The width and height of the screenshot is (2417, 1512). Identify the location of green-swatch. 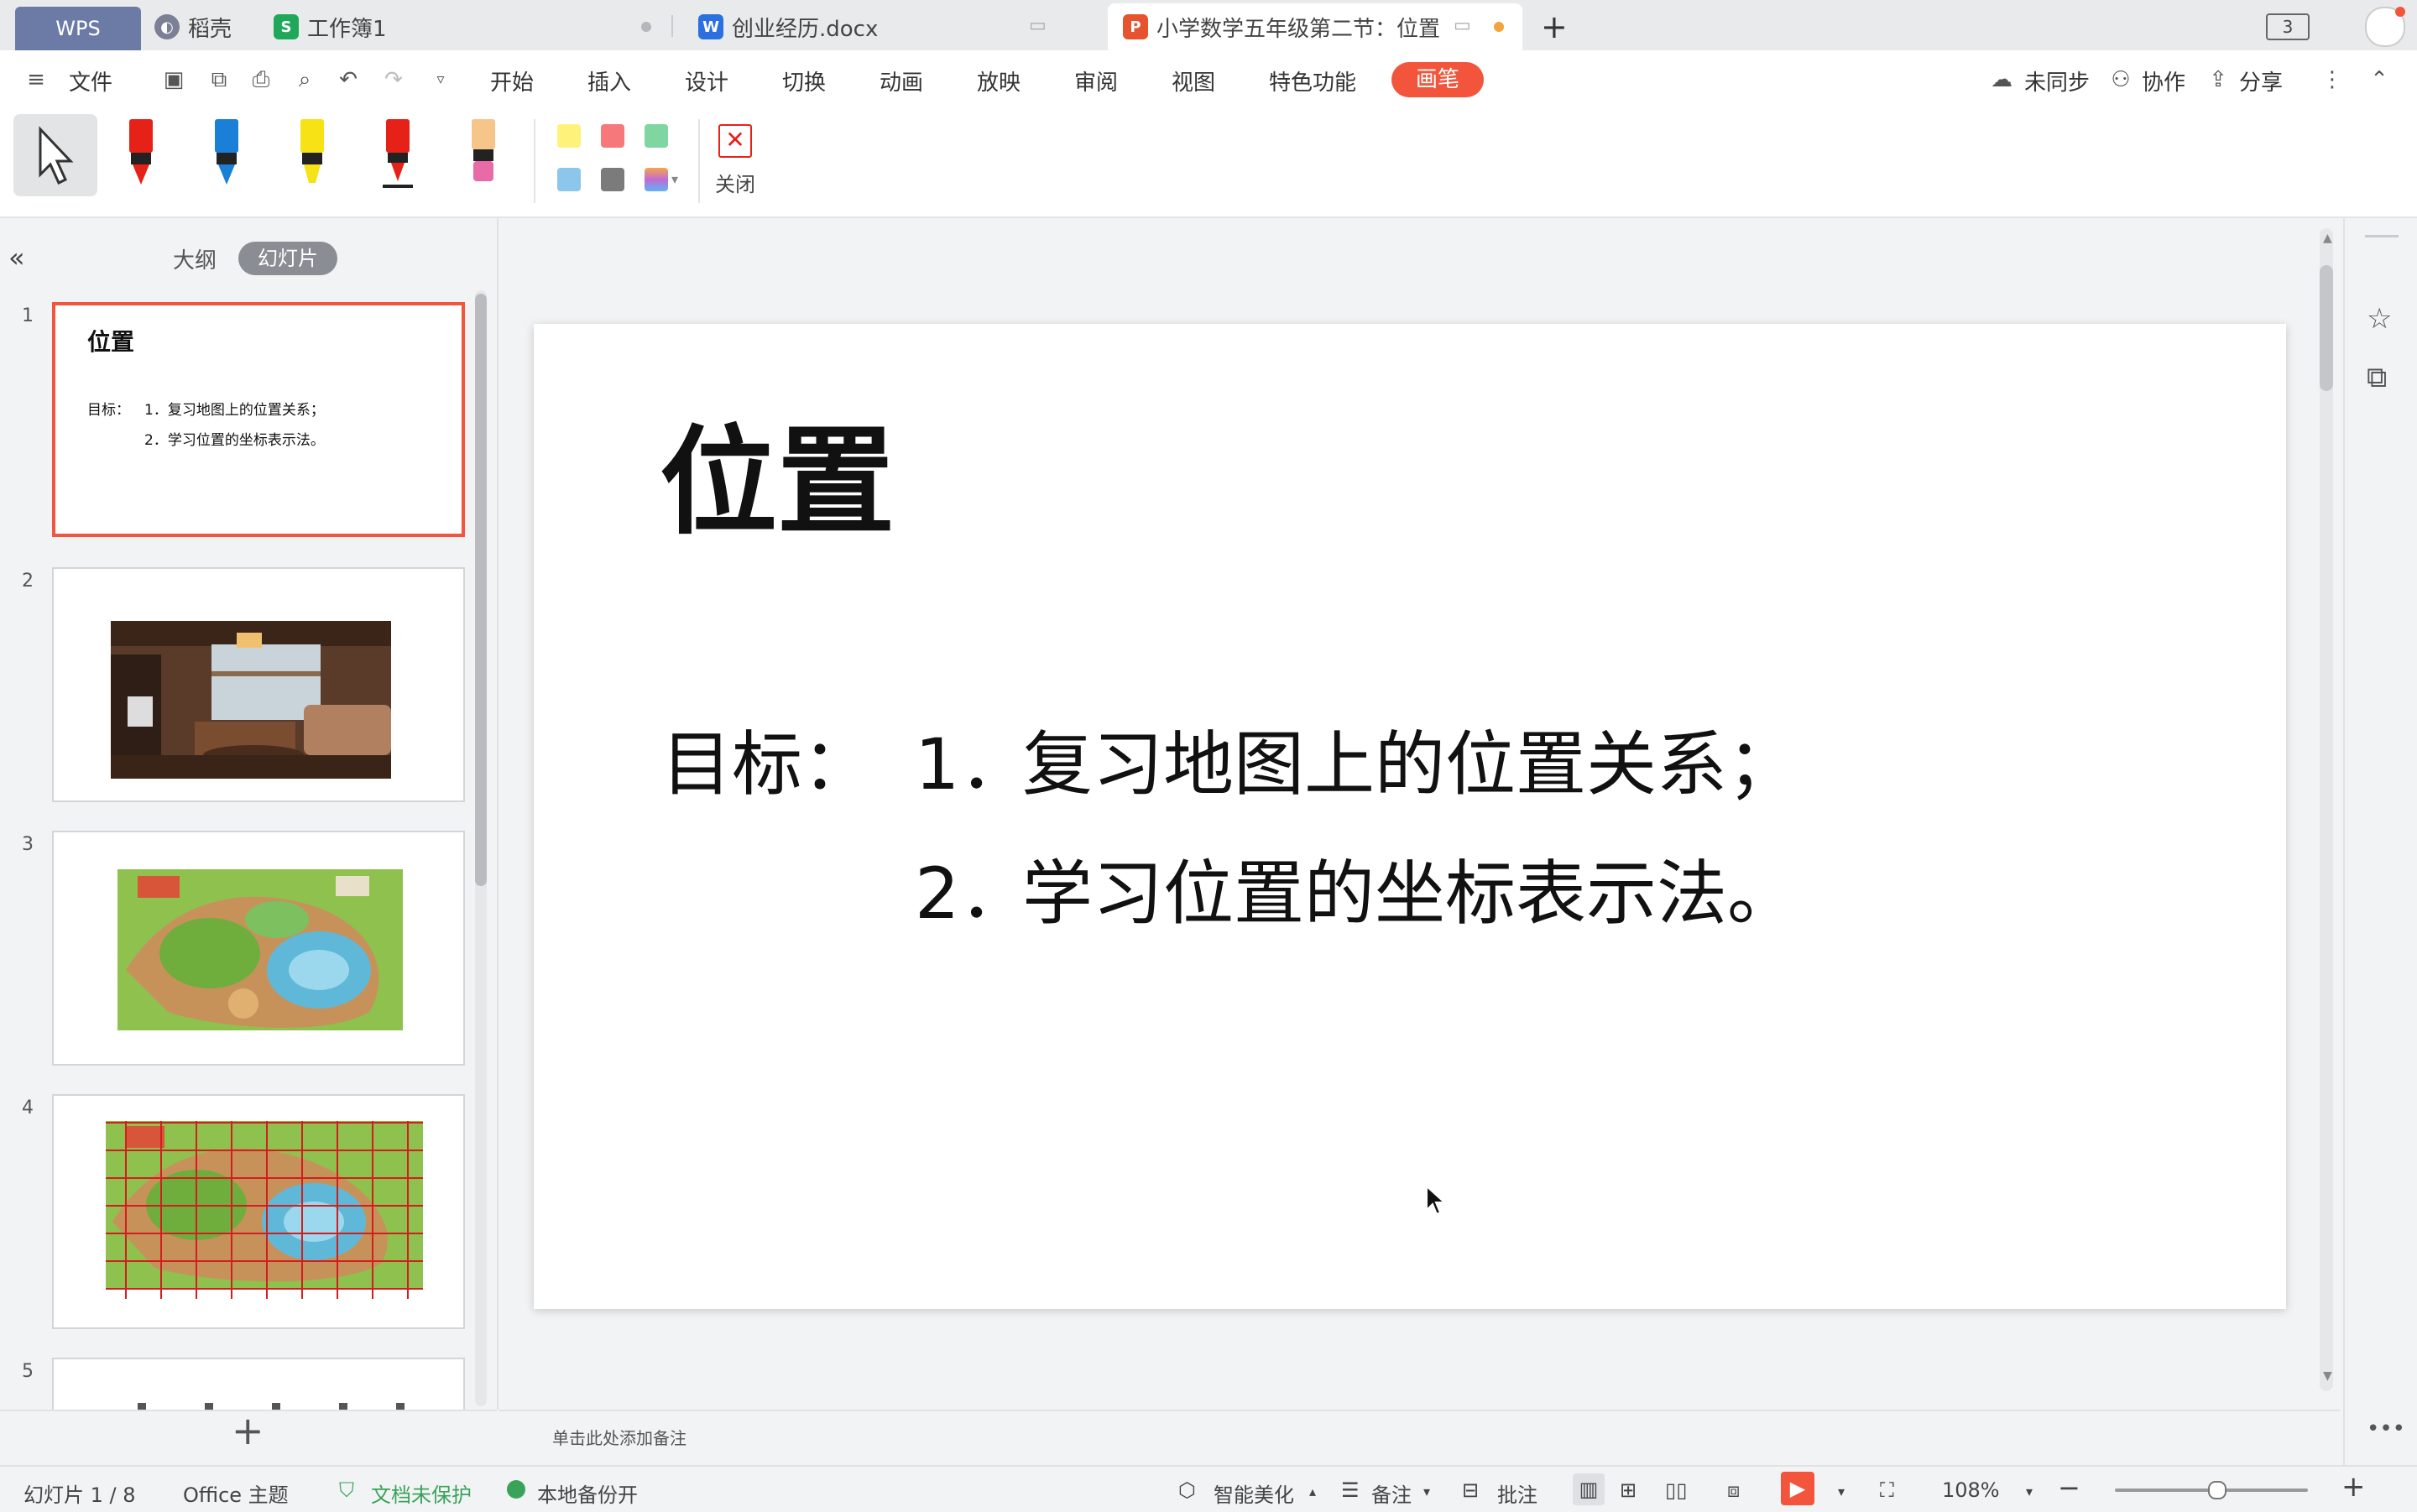
(656, 136).